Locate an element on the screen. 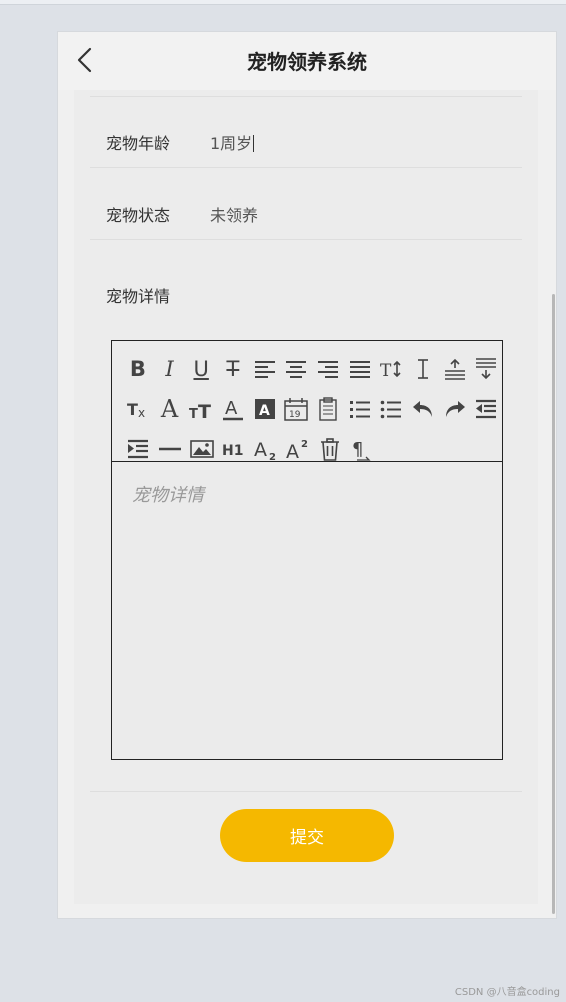 Image resolution: width=566 pixels, height=1002 pixels. align-justify-icon is located at coordinates (360, 369).